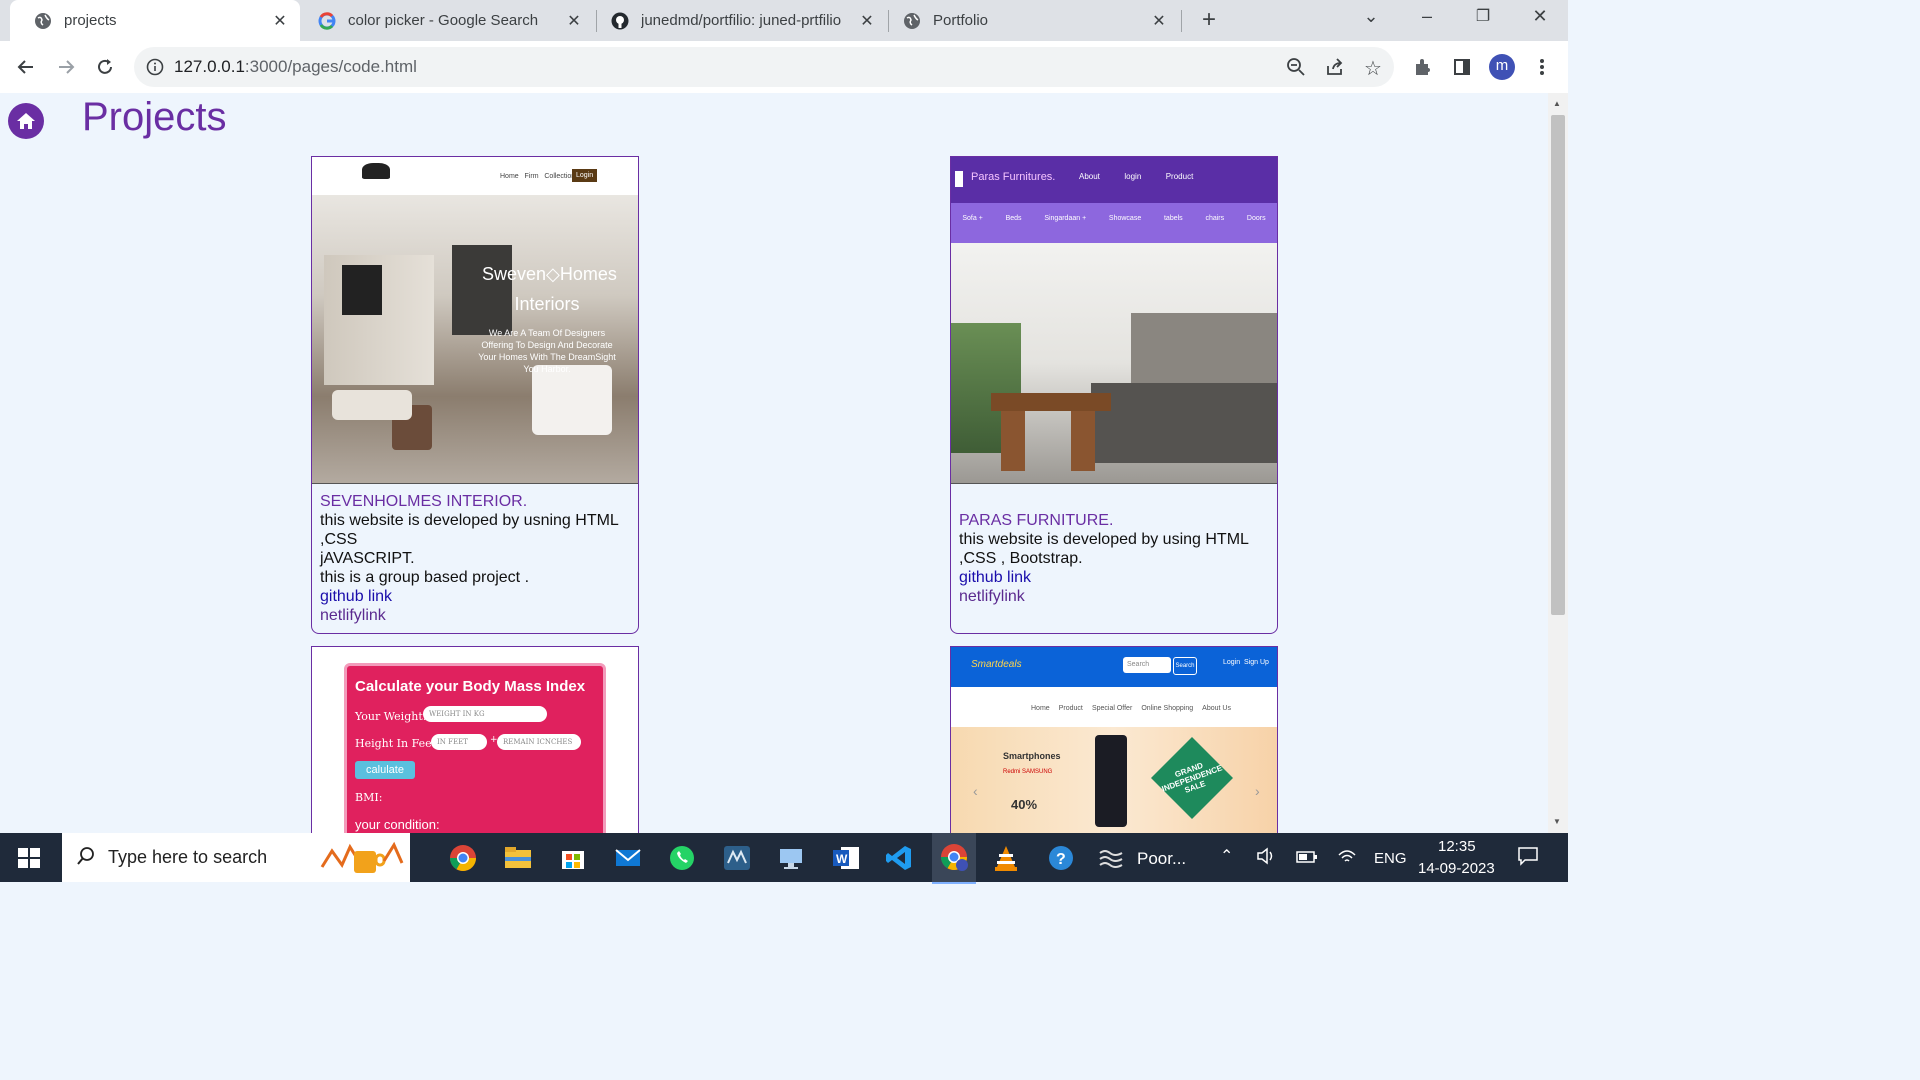  What do you see at coordinates (1528, 858) in the screenshot?
I see `notification-icon` at bounding box center [1528, 858].